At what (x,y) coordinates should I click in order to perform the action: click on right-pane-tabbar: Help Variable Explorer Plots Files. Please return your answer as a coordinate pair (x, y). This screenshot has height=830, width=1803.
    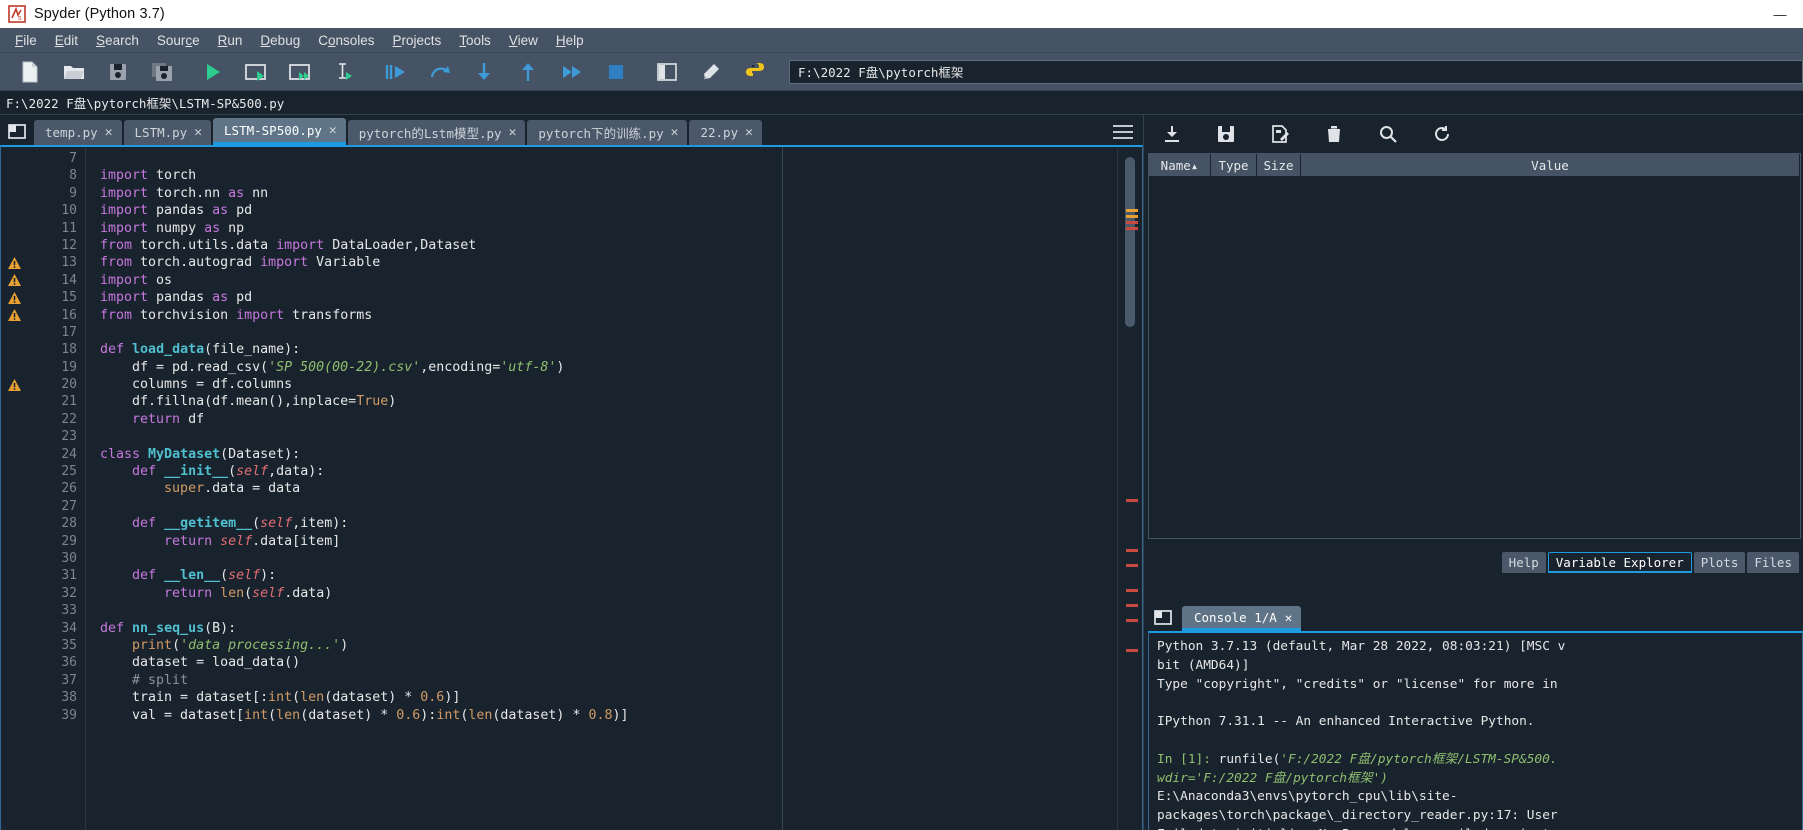
    Looking at the image, I should click on (1649, 562).